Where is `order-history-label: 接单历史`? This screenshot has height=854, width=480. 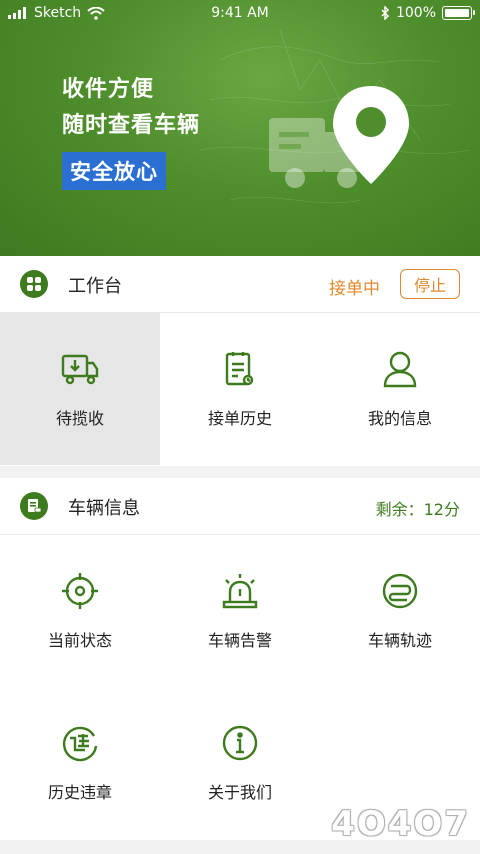 order-history-label: 接单历史 is located at coordinates (239, 418).